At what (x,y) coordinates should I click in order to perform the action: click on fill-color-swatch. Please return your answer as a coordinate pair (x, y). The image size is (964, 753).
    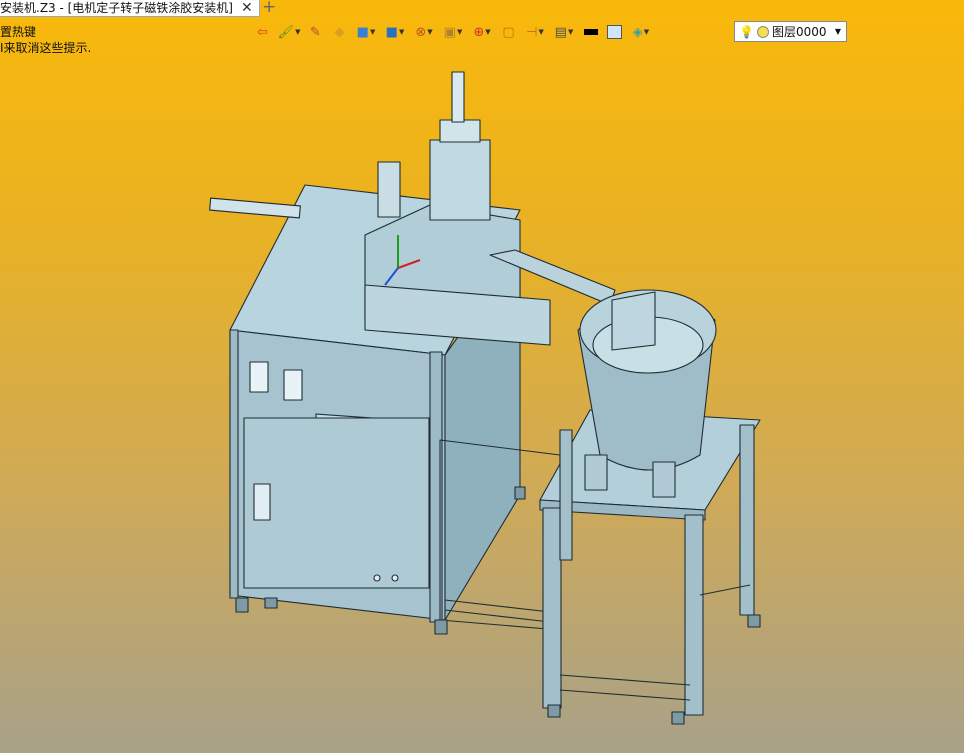
    Looking at the image, I should click on (614, 32).